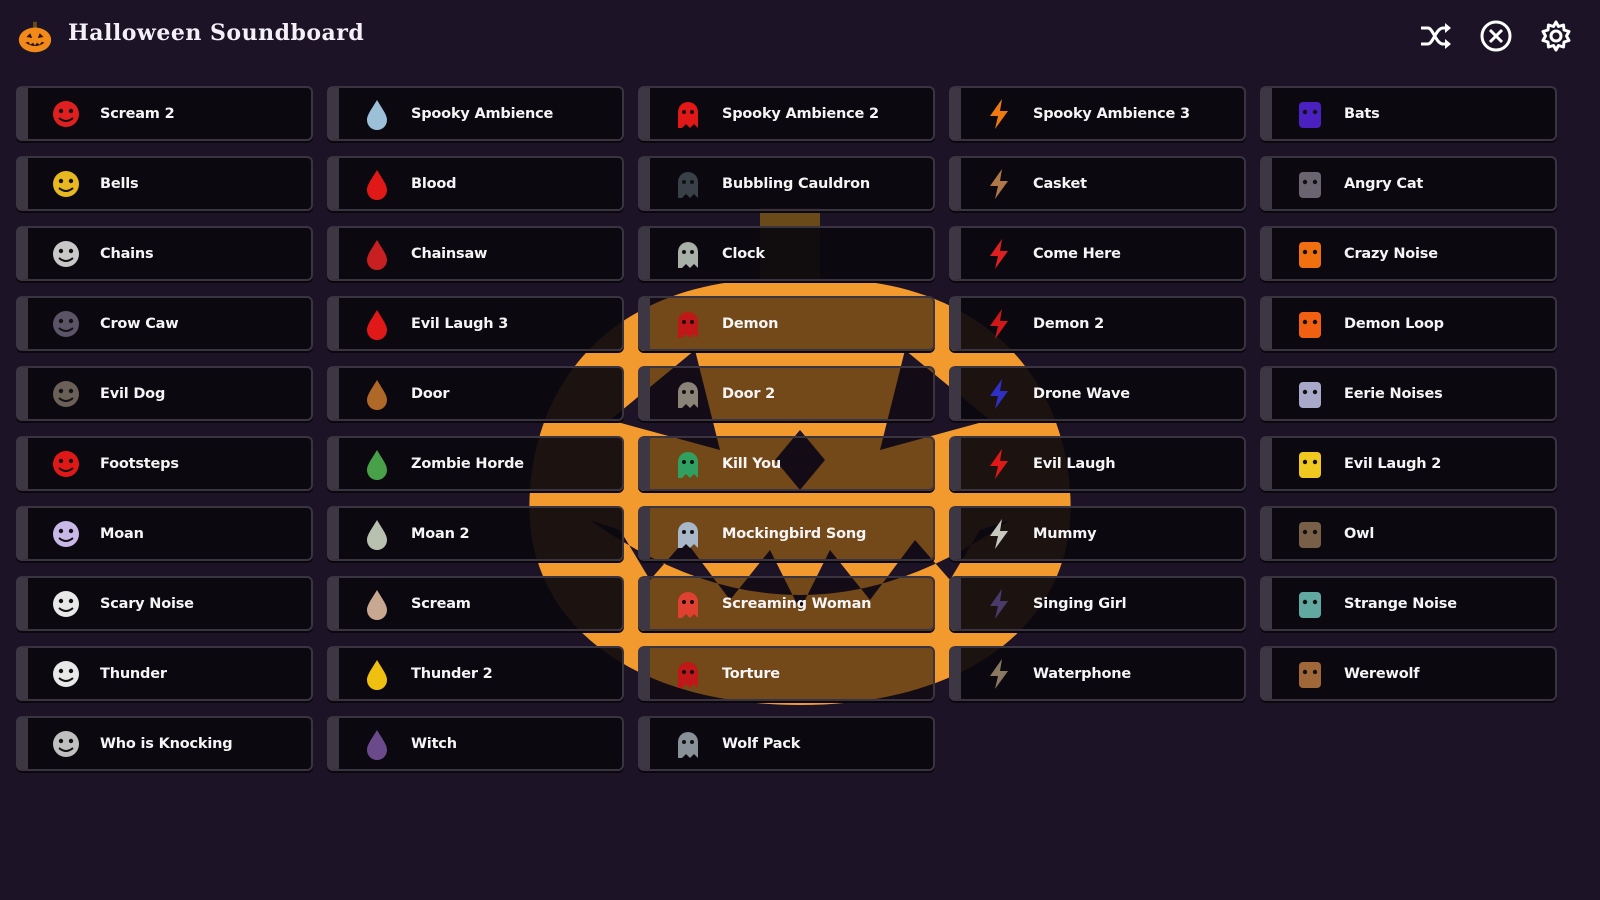  I want to click on smiley-face-icon, so click(1310, 464).